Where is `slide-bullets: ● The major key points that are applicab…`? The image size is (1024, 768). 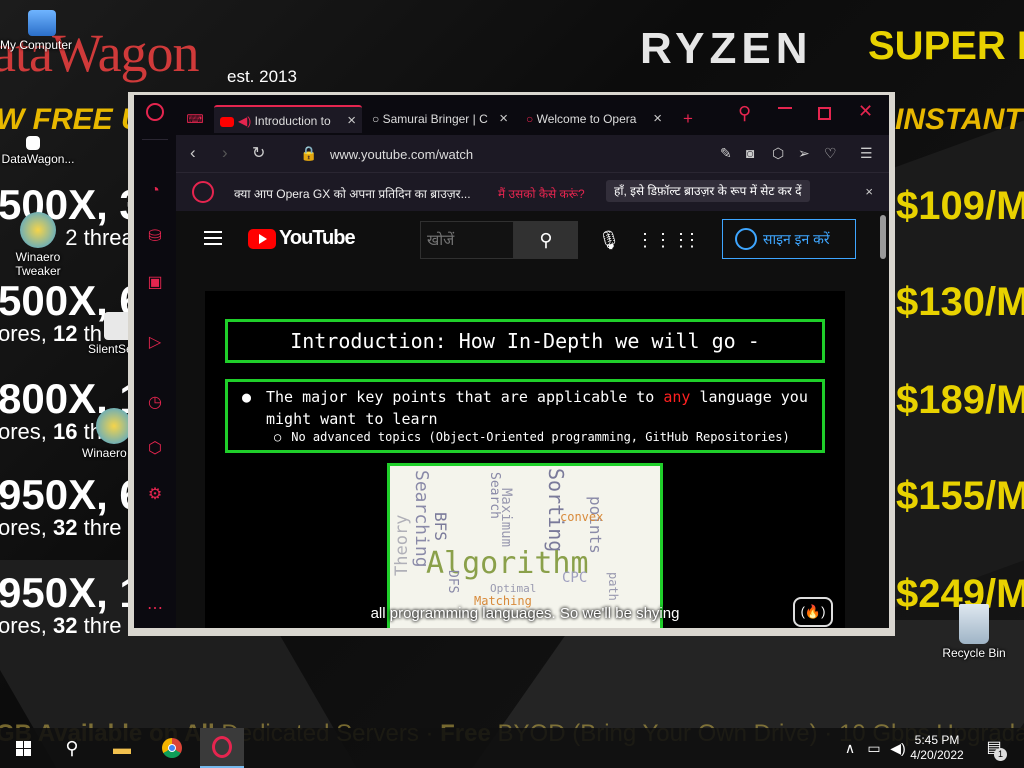
slide-bullets: ● The major key points that are applicab… is located at coordinates (525, 416).